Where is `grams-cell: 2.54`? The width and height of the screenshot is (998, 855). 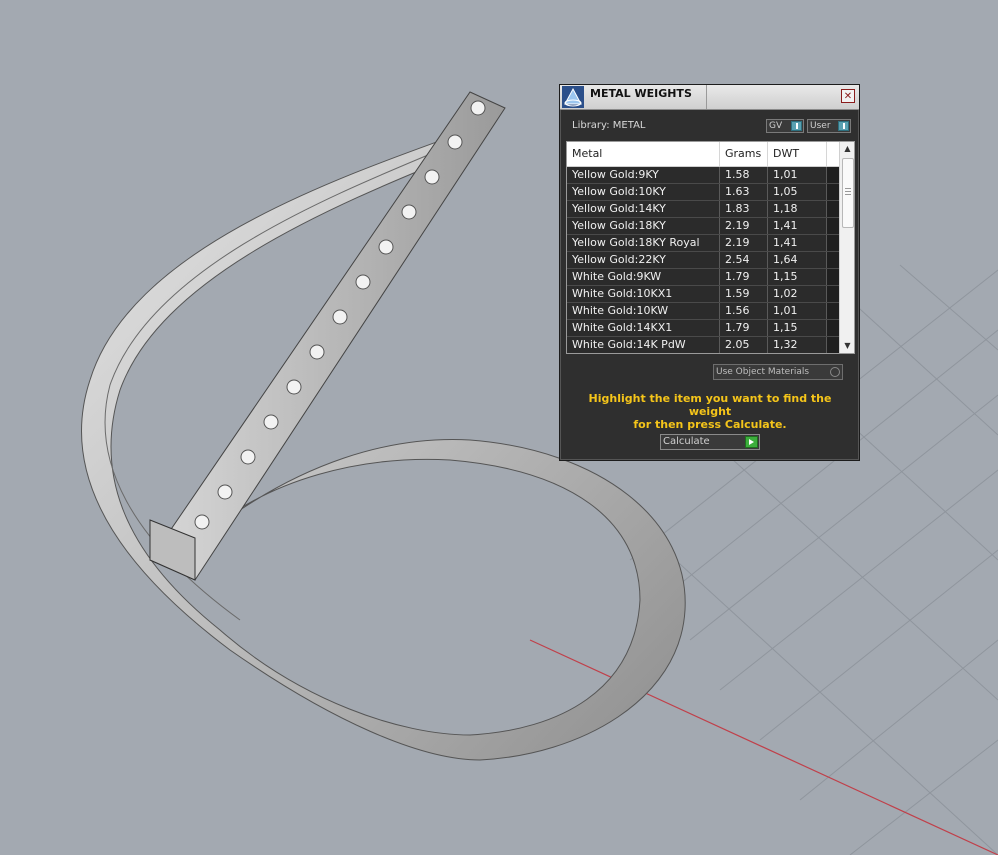 grams-cell: 2.54 is located at coordinates (744, 260).